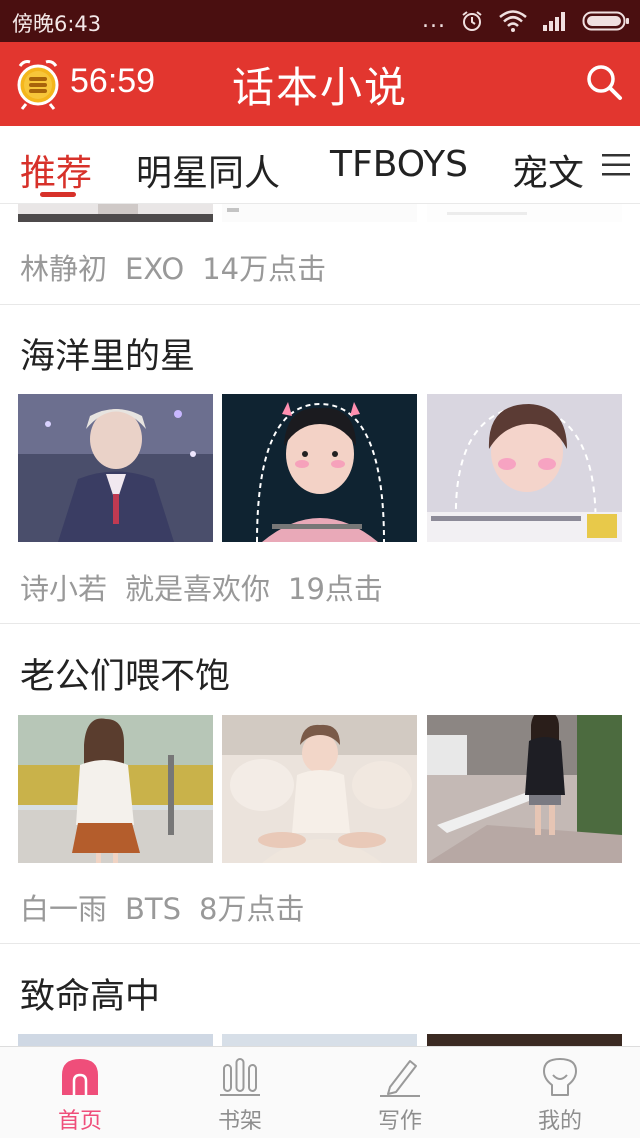  I want to click on menu-icon, so click(616, 165).